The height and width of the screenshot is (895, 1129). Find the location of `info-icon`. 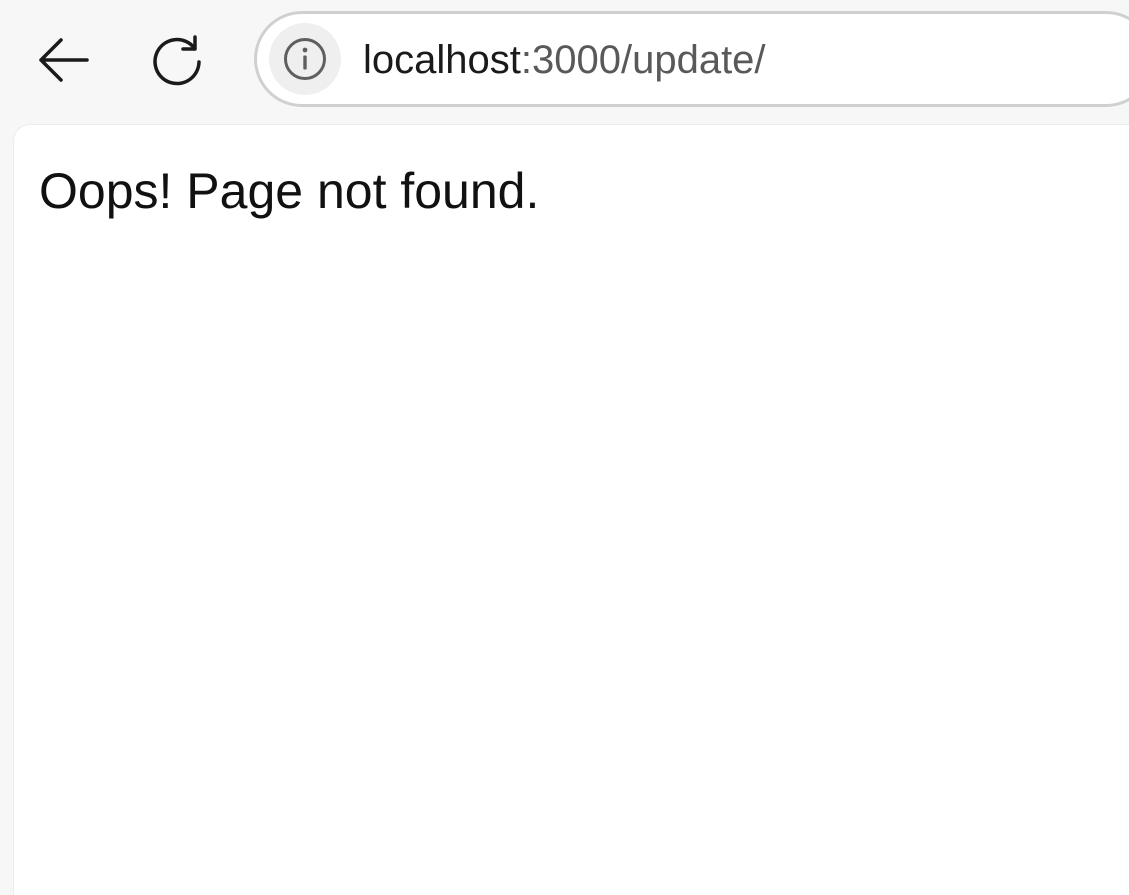

info-icon is located at coordinates (305, 59).